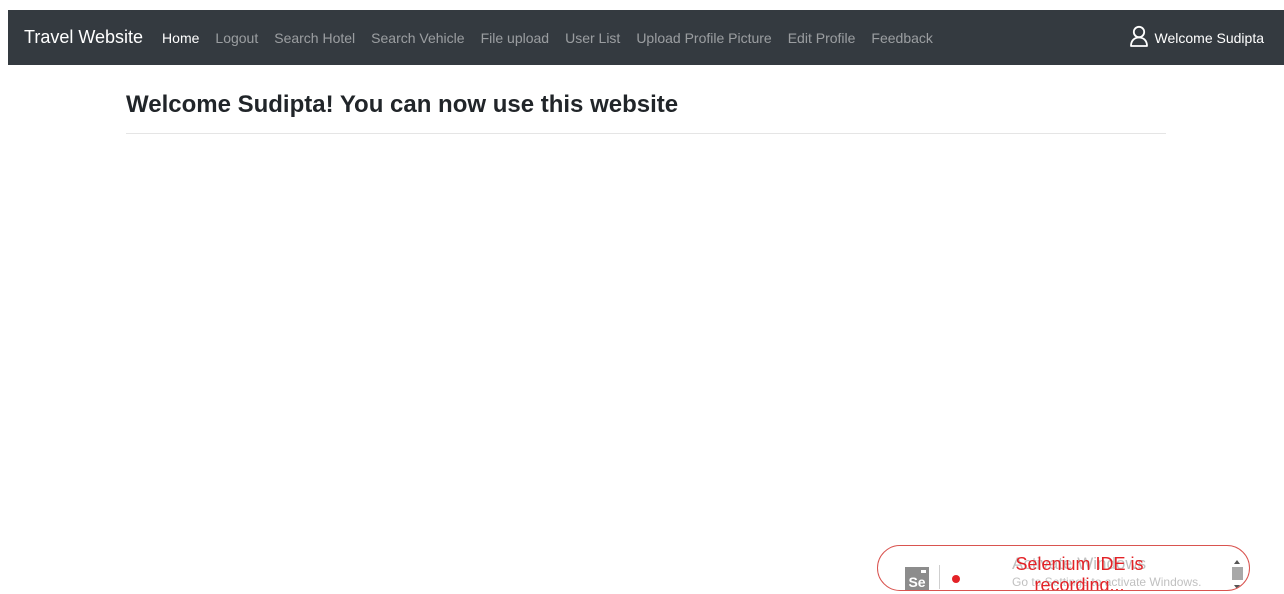  I want to click on nav-link-edit-profile: Edit Profile, so click(822, 38).